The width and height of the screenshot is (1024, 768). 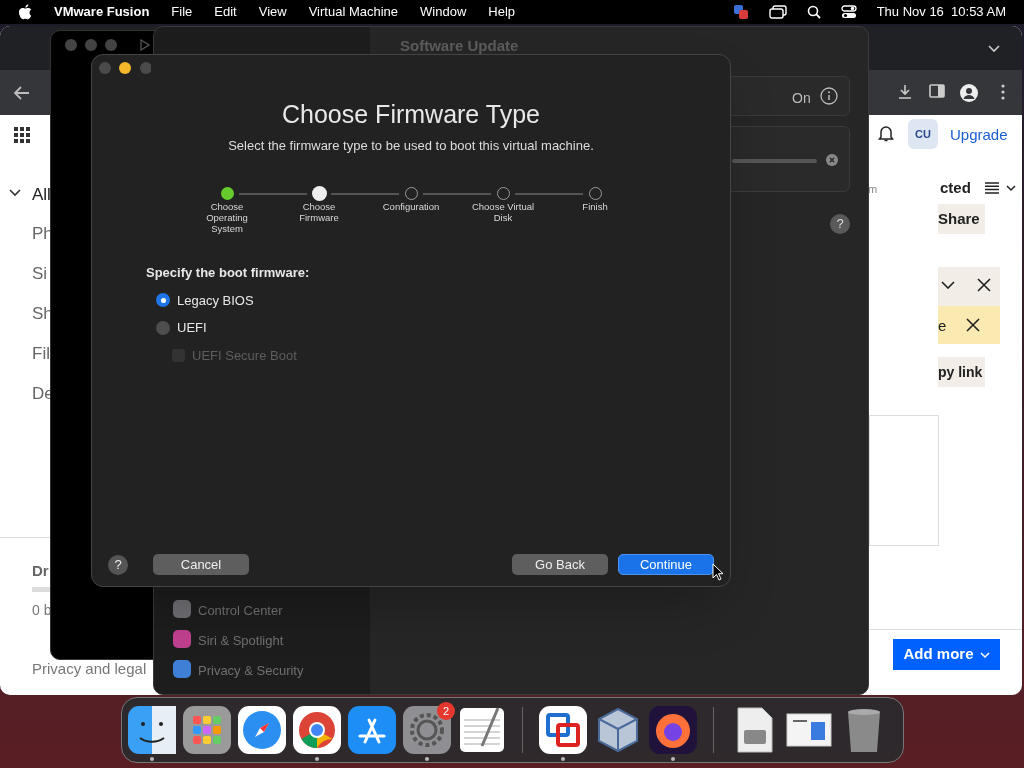 What do you see at coordinates (829, 96) in the screenshot?
I see `info-icon` at bounding box center [829, 96].